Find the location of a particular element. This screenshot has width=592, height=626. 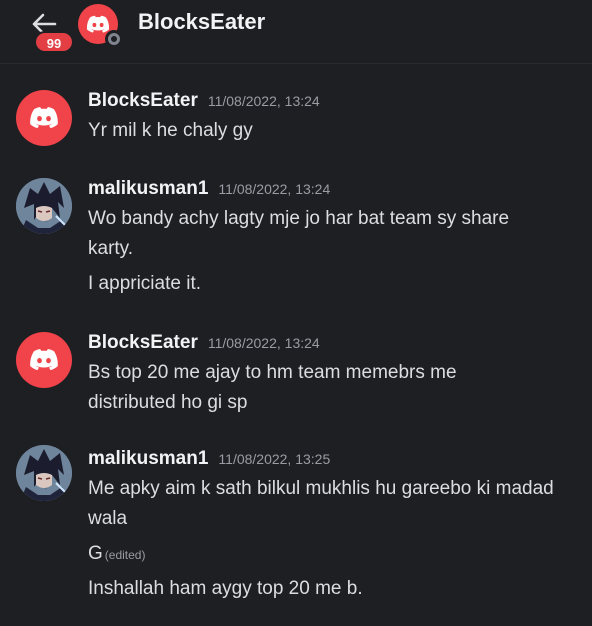

timestamp: 11/08/2022, 13:25 is located at coordinates (274, 459).